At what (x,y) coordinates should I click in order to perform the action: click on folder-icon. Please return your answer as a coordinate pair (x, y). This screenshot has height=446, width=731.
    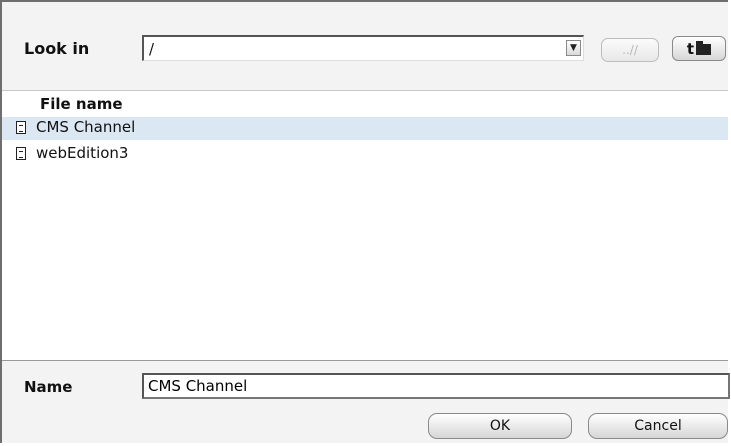
    Looking at the image, I should click on (704, 48).